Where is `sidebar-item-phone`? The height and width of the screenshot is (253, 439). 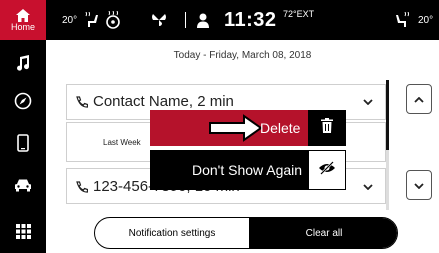
sidebar-item-phone is located at coordinates (23, 143).